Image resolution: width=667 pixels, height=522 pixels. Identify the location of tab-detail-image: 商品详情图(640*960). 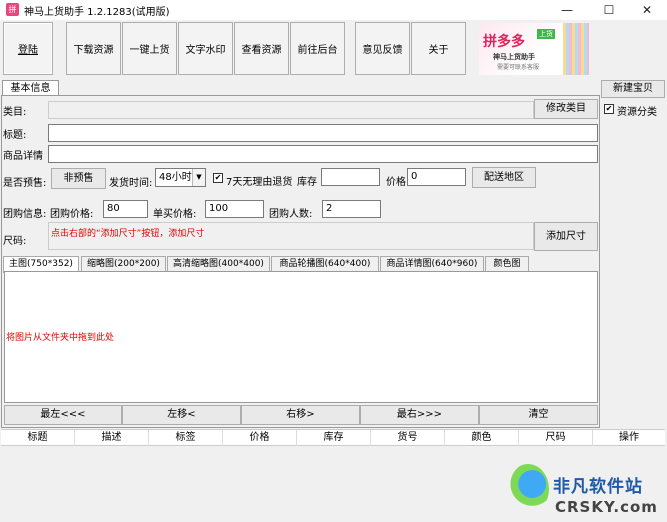
(432, 264).